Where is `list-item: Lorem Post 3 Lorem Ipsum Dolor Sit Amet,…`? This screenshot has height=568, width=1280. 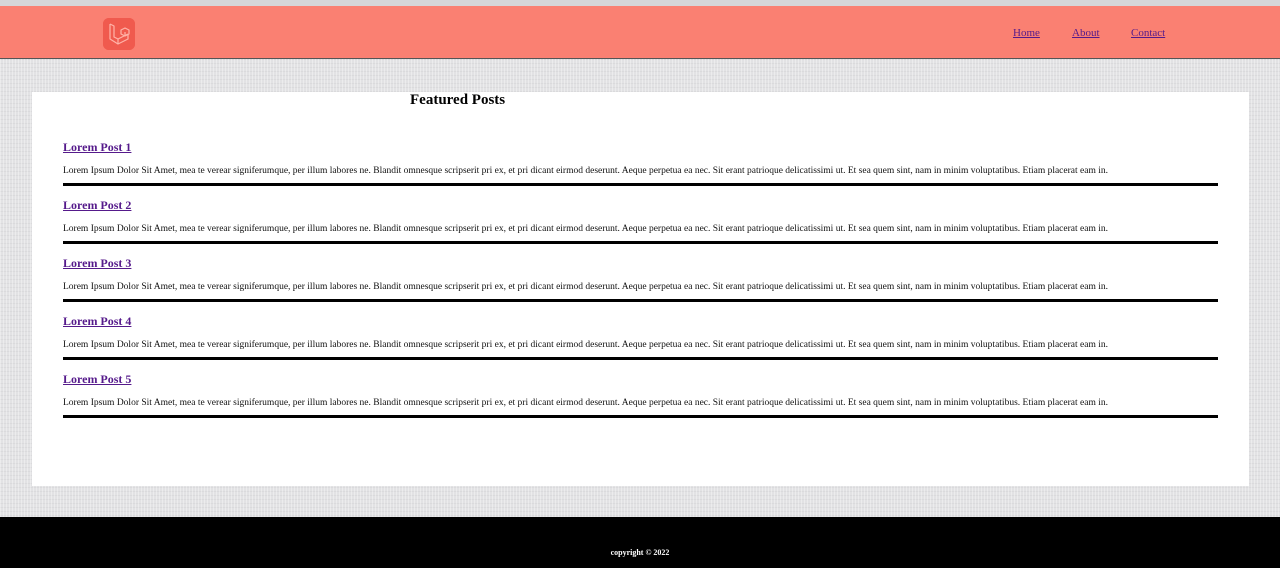 list-item: Lorem Post 3 Lorem Ipsum Dolor Sit Amet,… is located at coordinates (640, 284).